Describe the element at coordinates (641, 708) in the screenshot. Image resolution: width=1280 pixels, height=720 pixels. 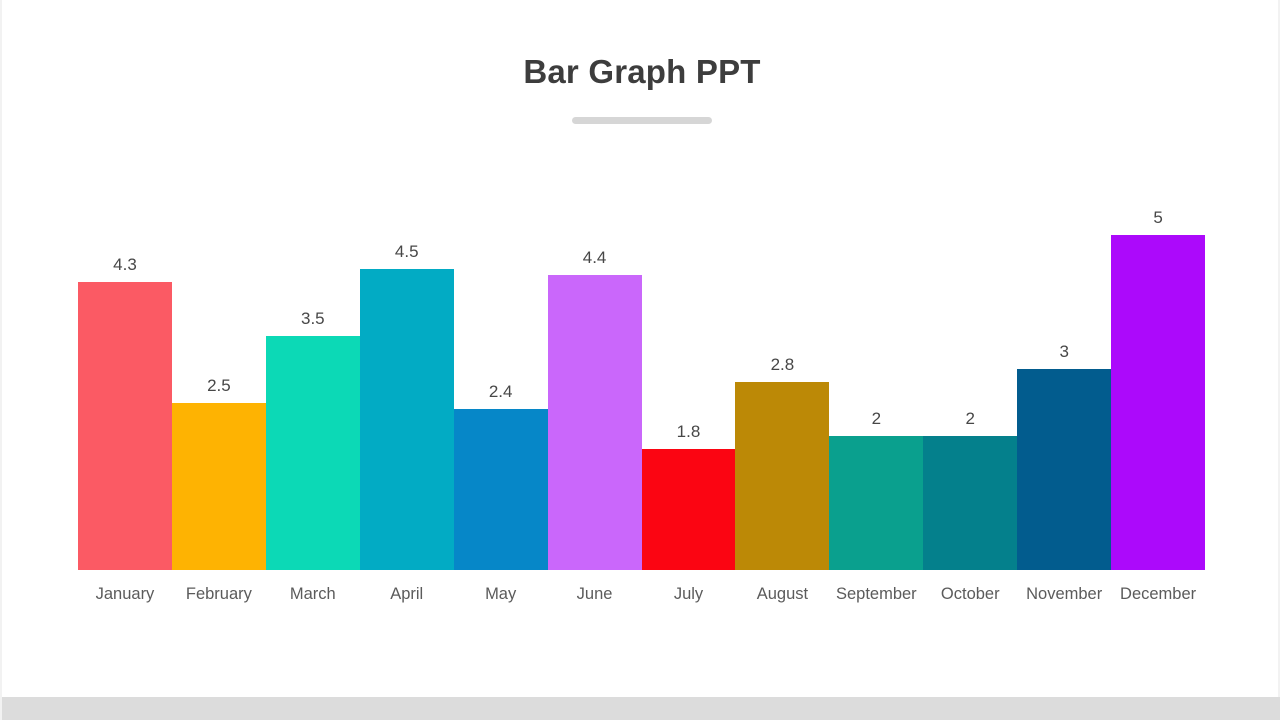
I see `slide-bottom-strip` at that location.